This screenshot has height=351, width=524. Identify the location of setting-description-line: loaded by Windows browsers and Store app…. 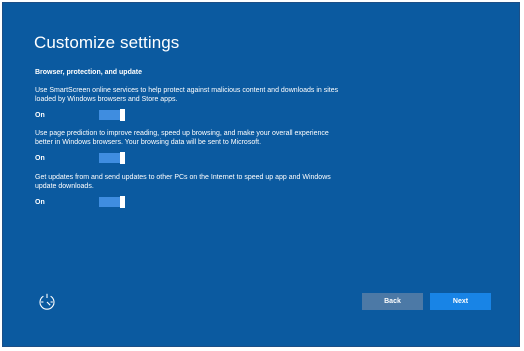
(106, 99).